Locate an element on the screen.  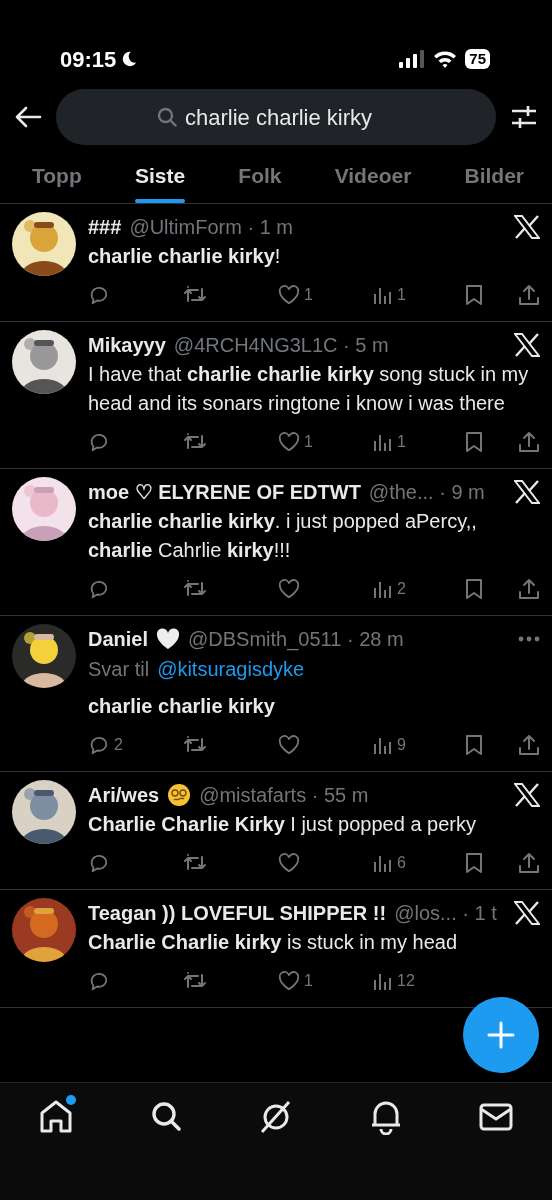
search-tab: Bilder is located at coordinates (494, 178).